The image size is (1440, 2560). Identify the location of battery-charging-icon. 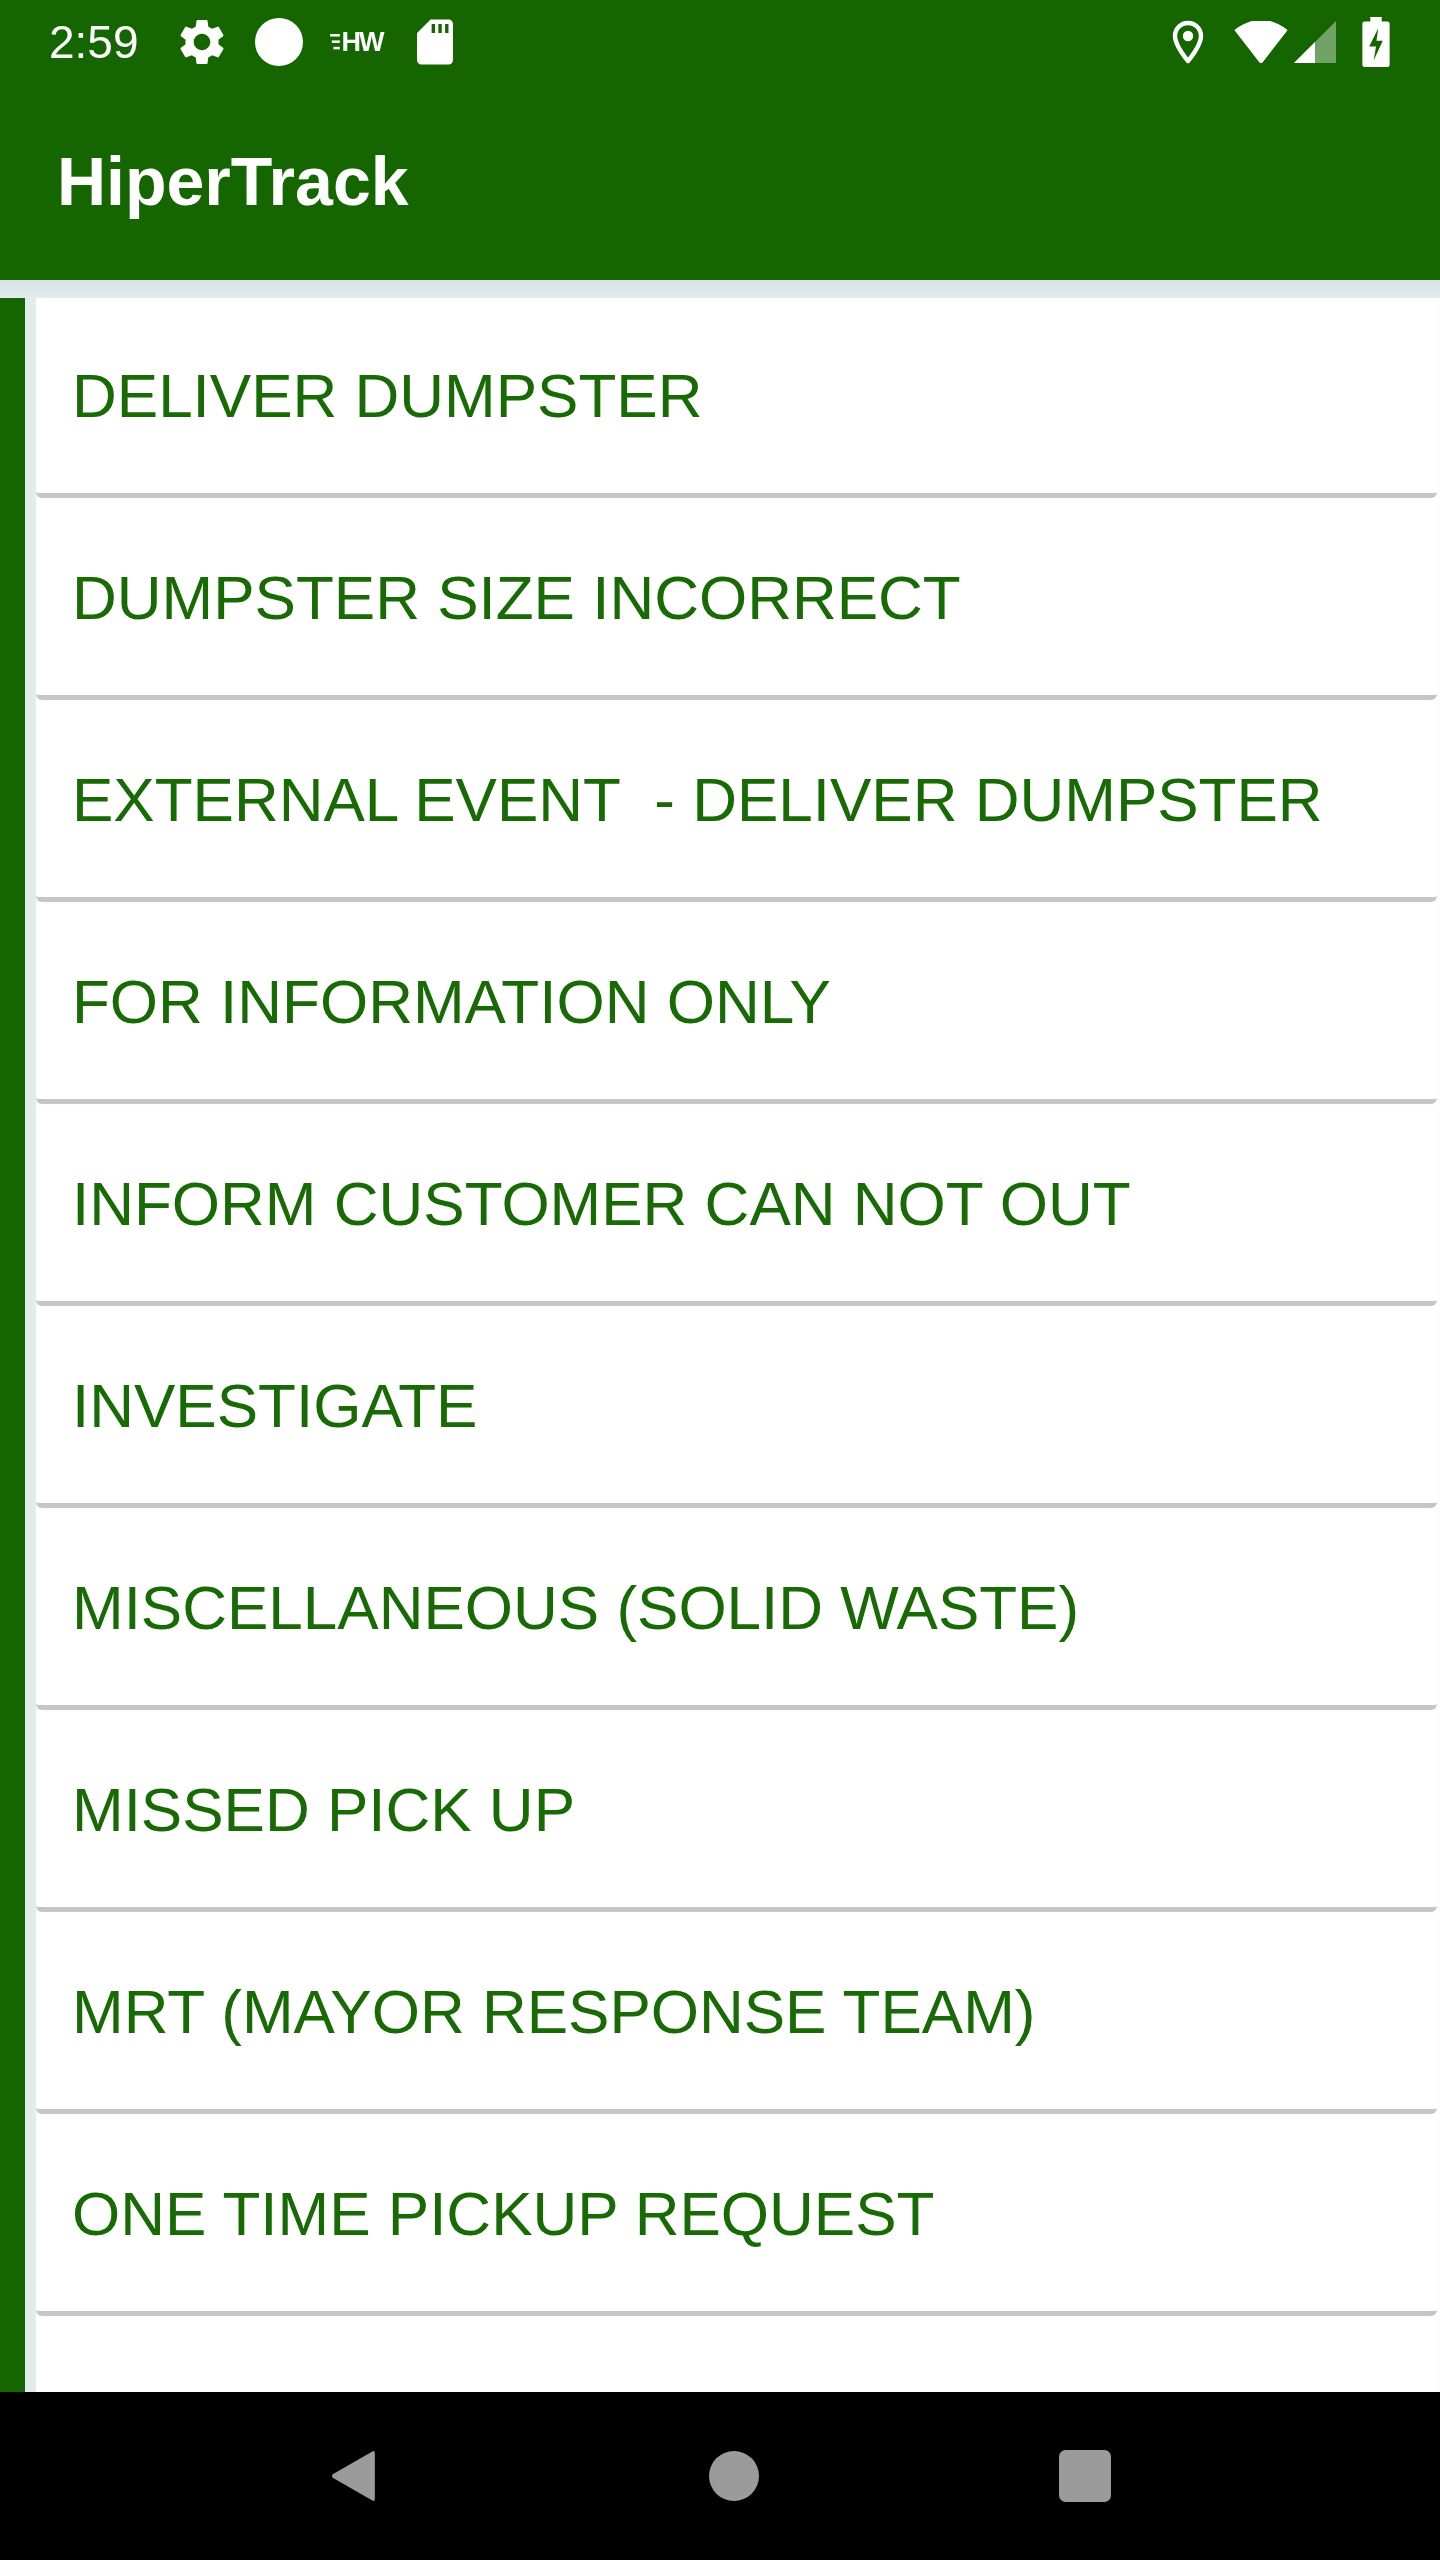
(1376, 42).